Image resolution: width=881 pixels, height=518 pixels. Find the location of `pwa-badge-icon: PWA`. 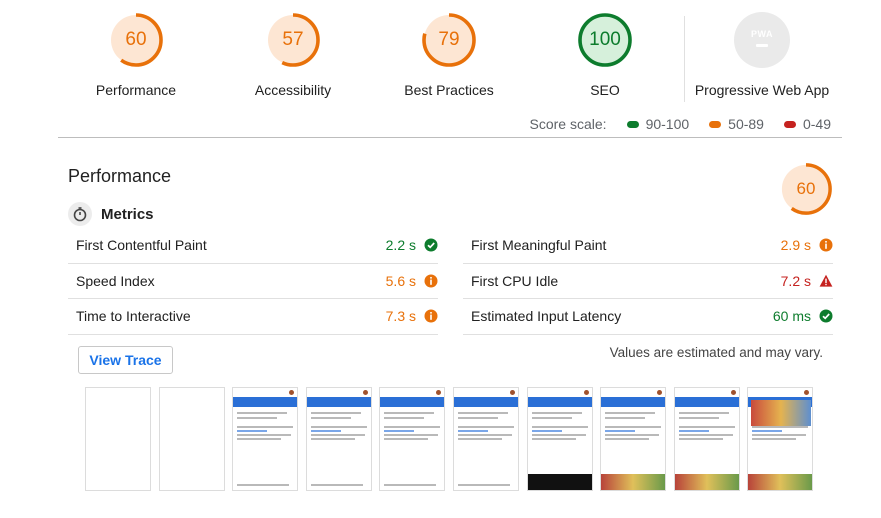

pwa-badge-icon: PWA is located at coordinates (762, 40).